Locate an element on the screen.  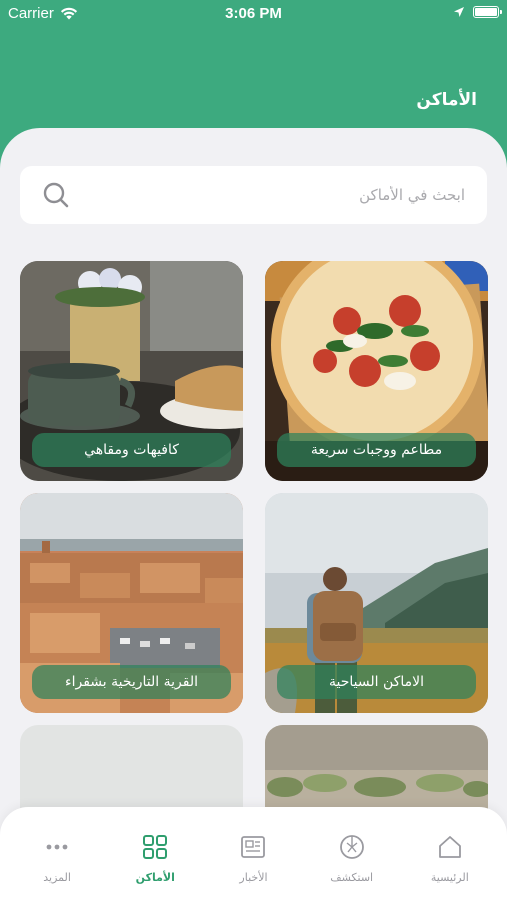
more-icon is located at coordinates (57, 847).